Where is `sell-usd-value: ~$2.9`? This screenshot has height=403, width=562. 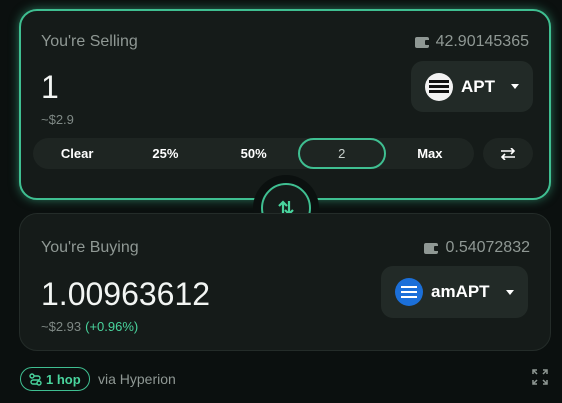 sell-usd-value: ~$2.9 is located at coordinates (57, 119).